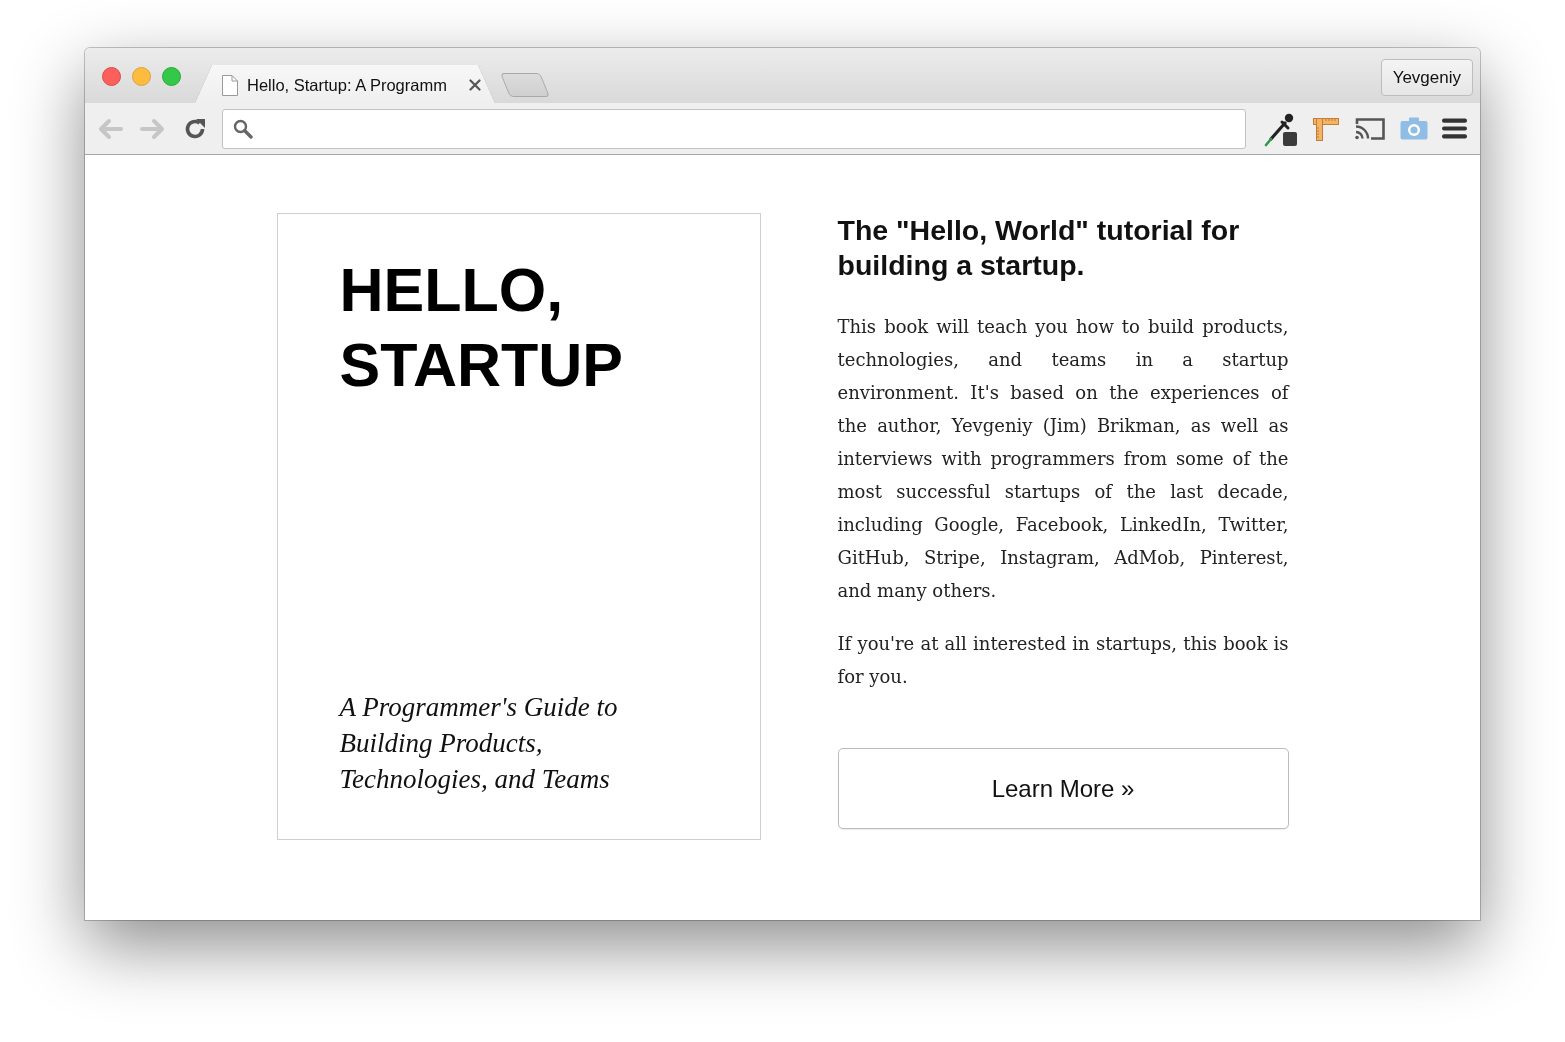 This screenshot has height=1042, width=1565. What do you see at coordinates (1426, 77) in the screenshot?
I see `profile-button: Yevgeniy` at bounding box center [1426, 77].